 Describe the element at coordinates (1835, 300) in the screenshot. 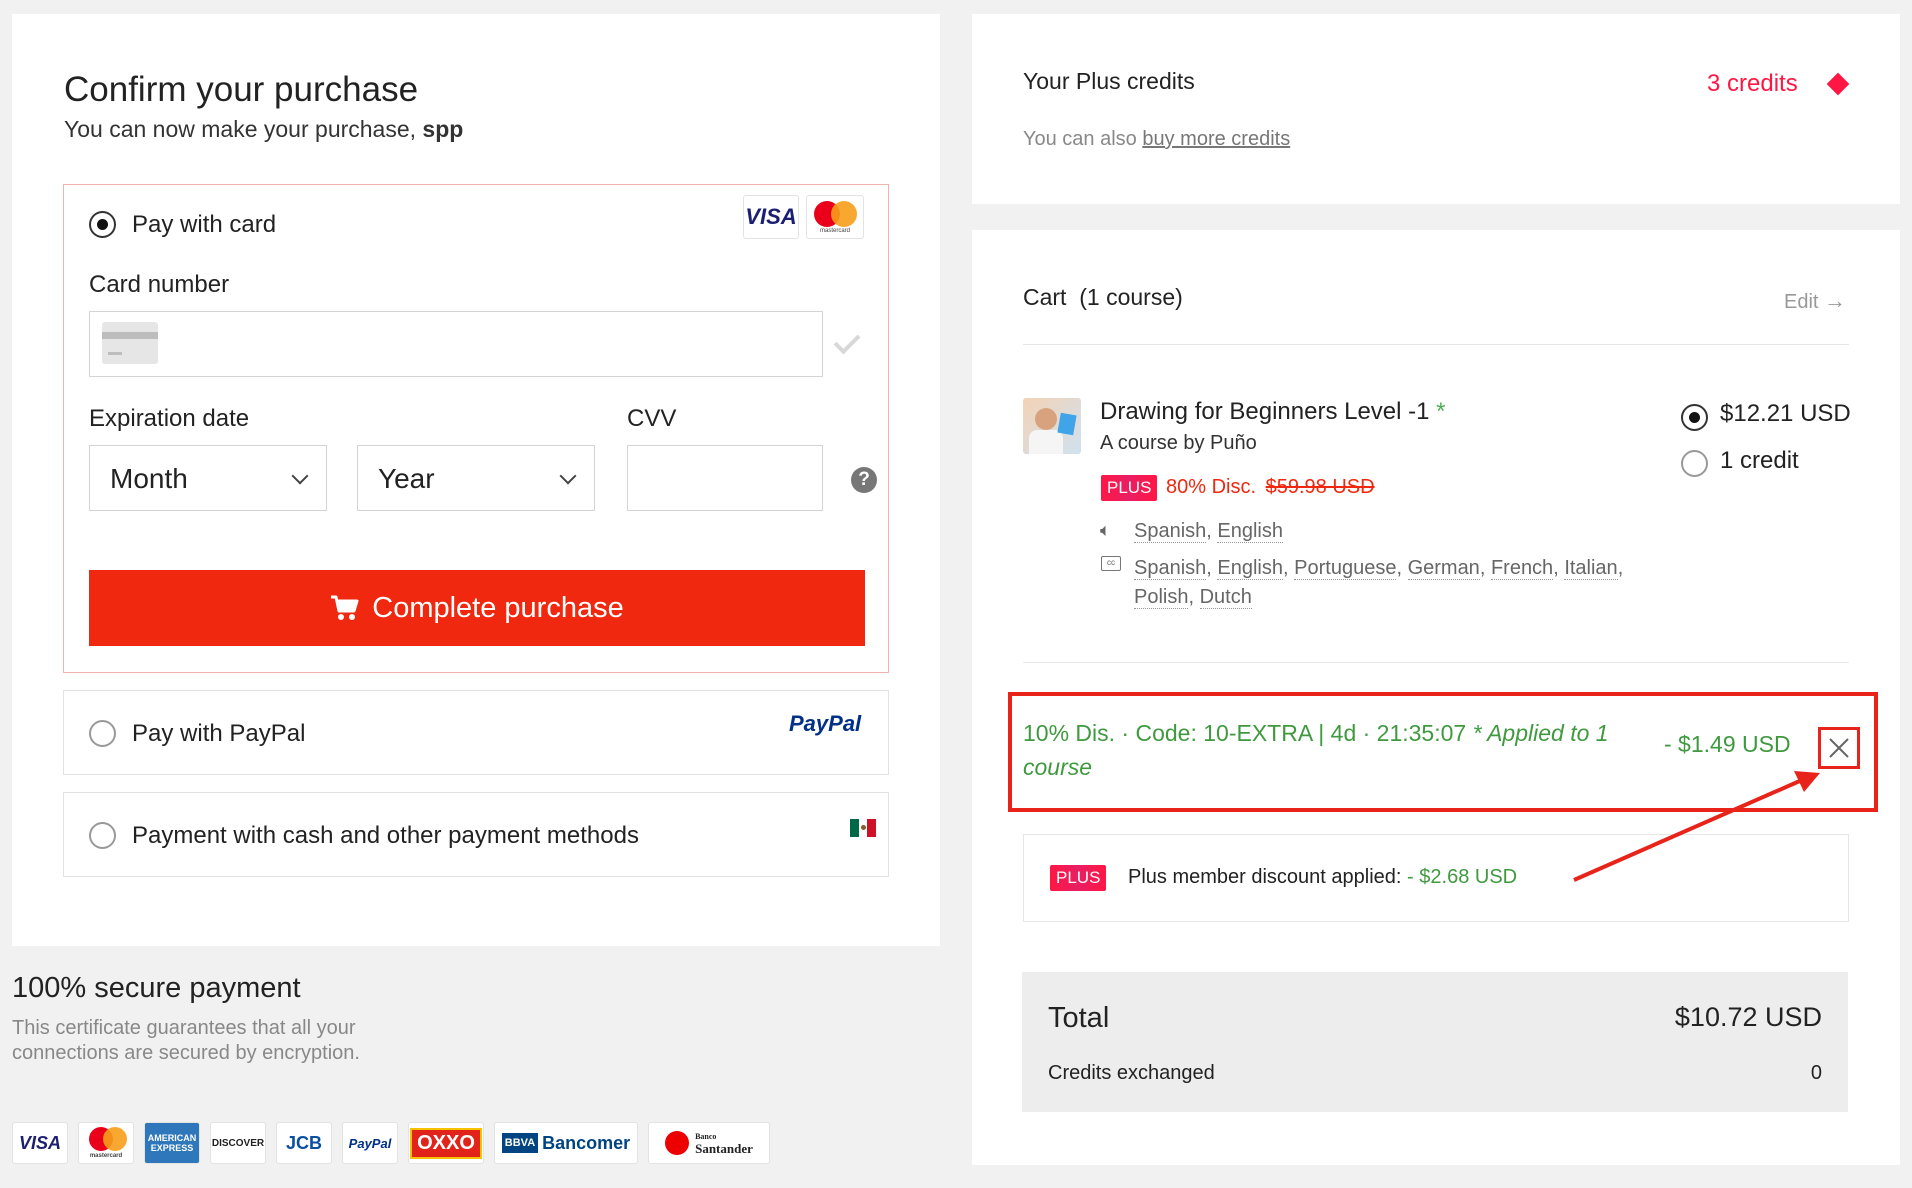

I see `arrow-right-icon: →` at that location.